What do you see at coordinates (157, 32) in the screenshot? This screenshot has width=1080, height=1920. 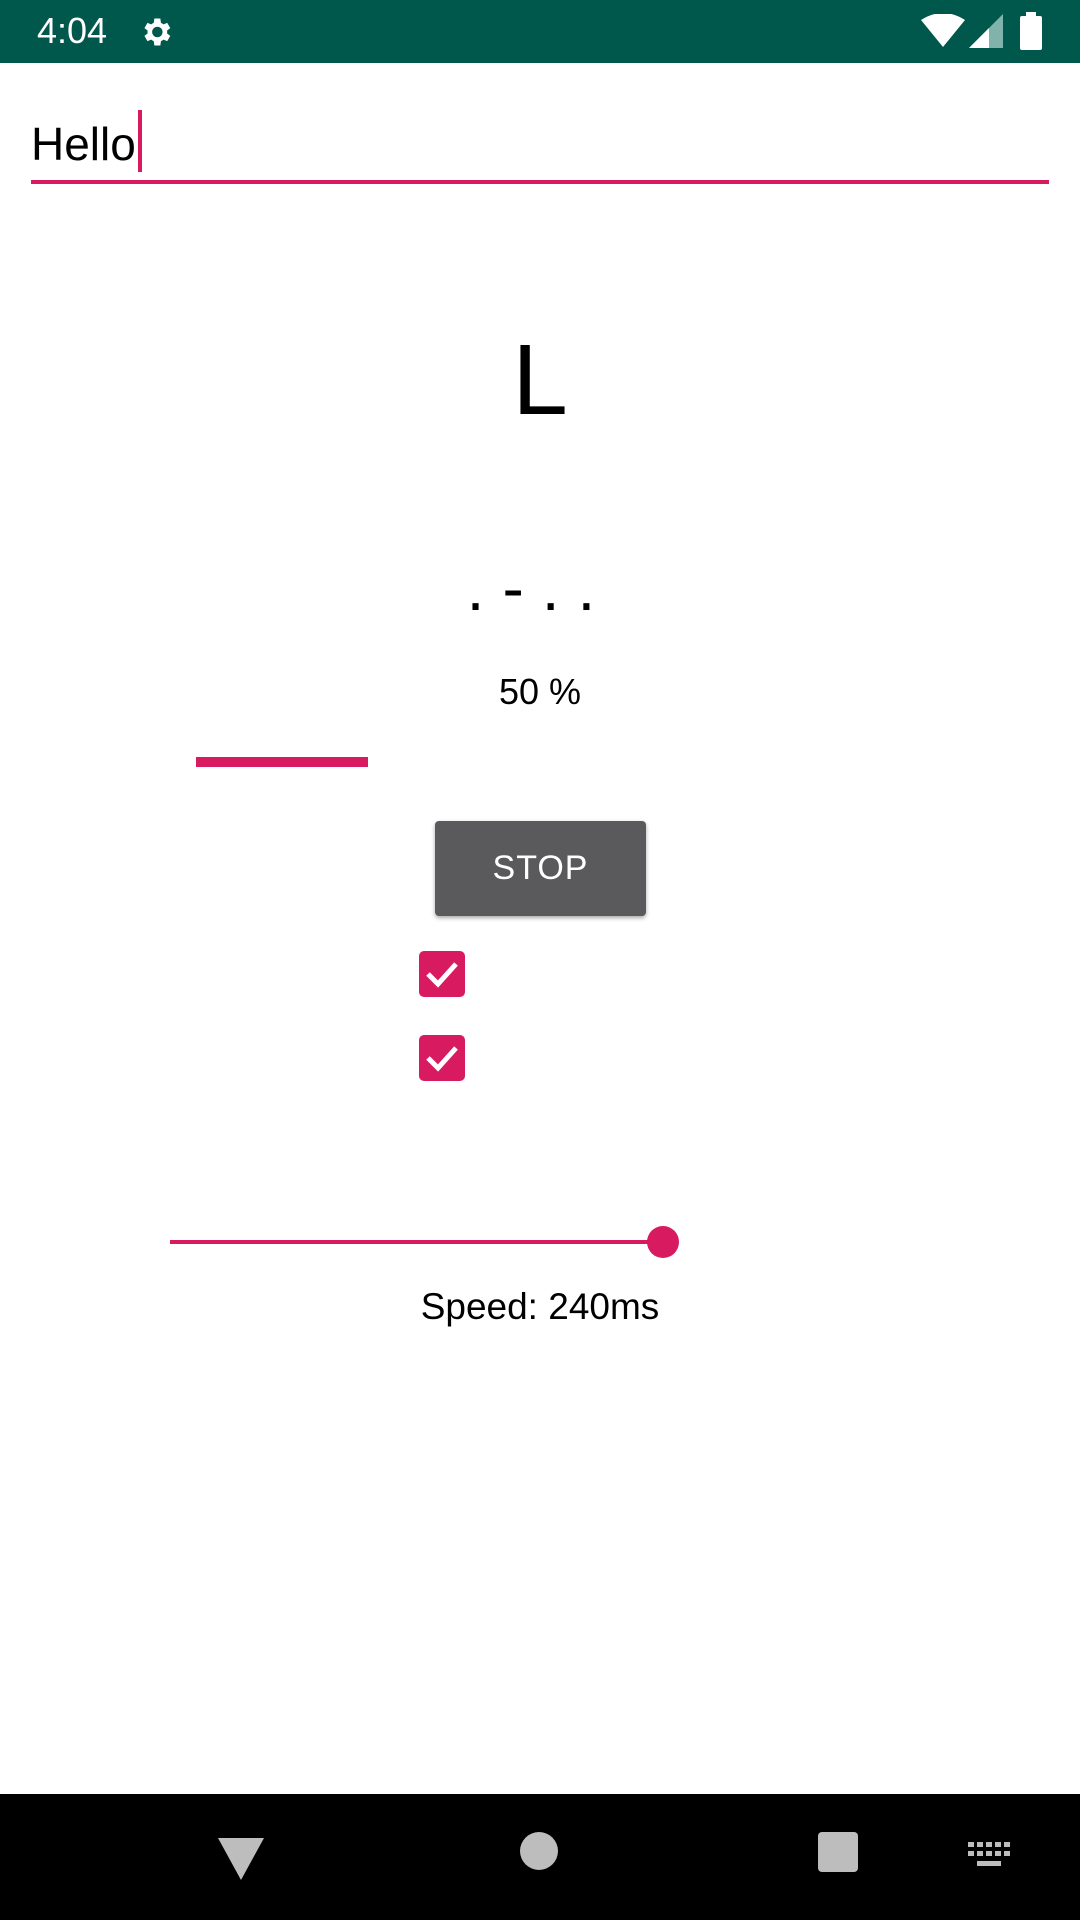 I see `gear-icon` at bounding box center [157, 32].